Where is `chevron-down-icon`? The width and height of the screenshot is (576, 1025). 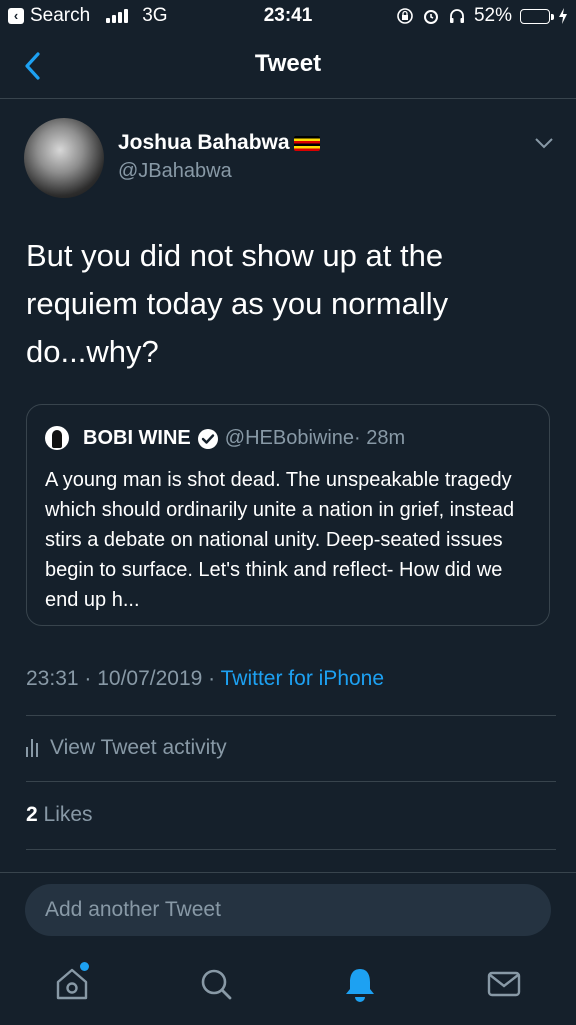
chevron-down-icon is located at coordinates (544, 143).